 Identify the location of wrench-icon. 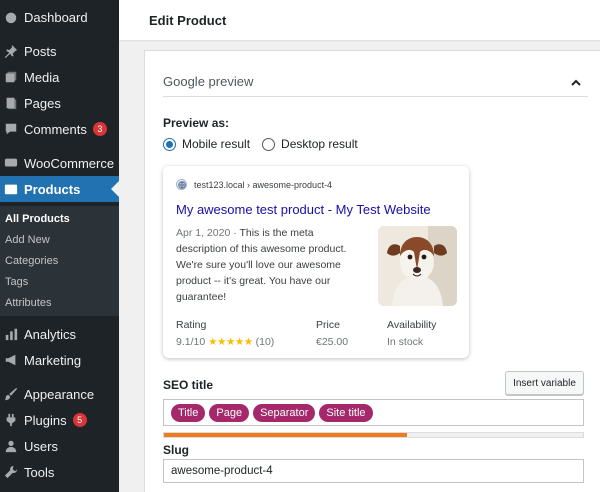
(11, 472).